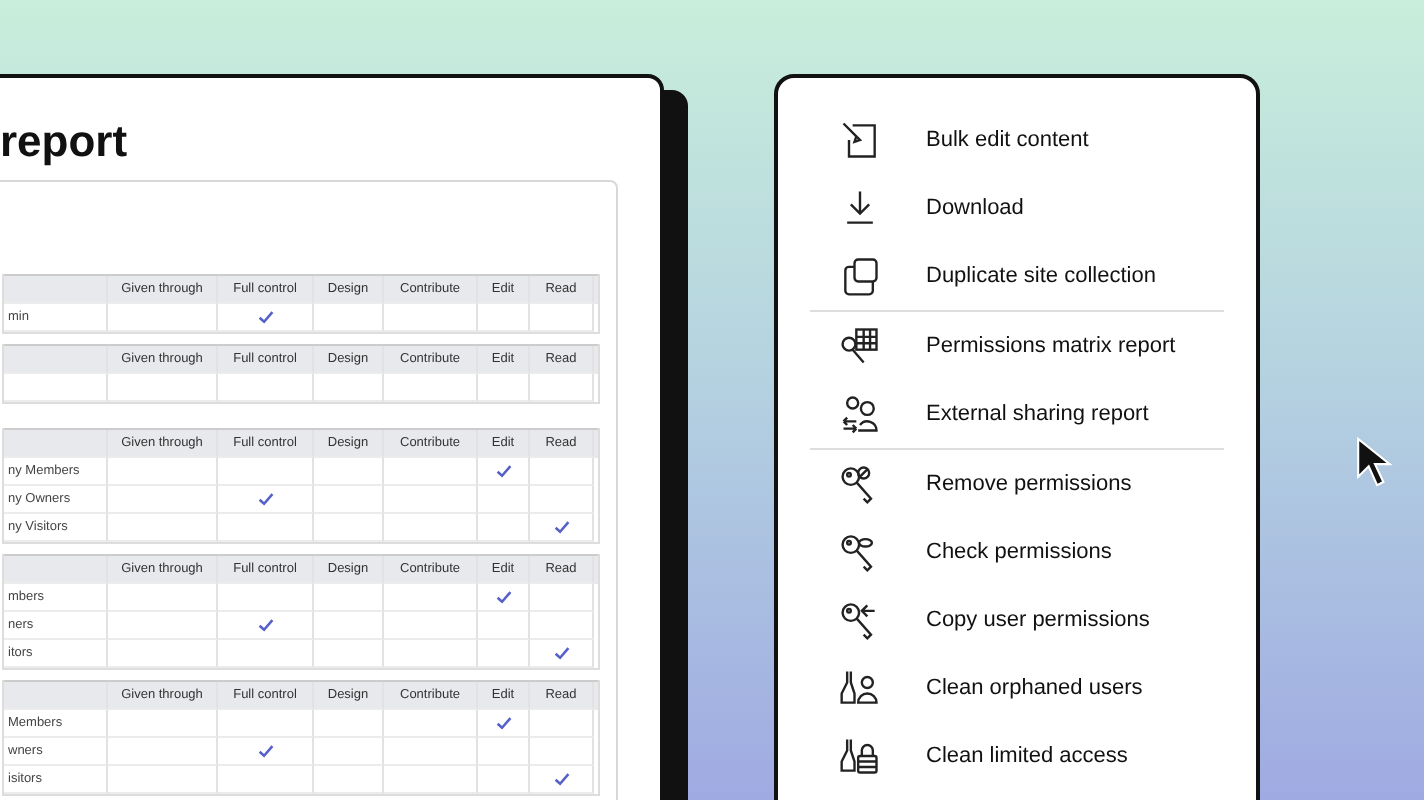 Image resolution: width=1424 pixels, height=800 pixels. What do you see at coordinates (1375, 462) in the screenshot?
I see `mouse-pointer-icon` at bounding box center [1375, 462].